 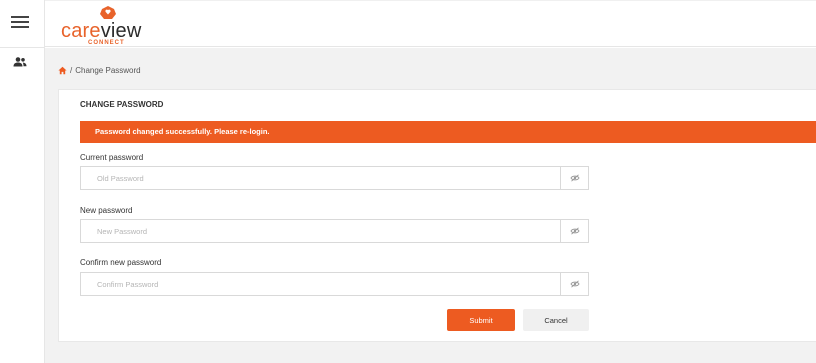 I want to click on new-password-label: New password, so click(x=106, y=210).